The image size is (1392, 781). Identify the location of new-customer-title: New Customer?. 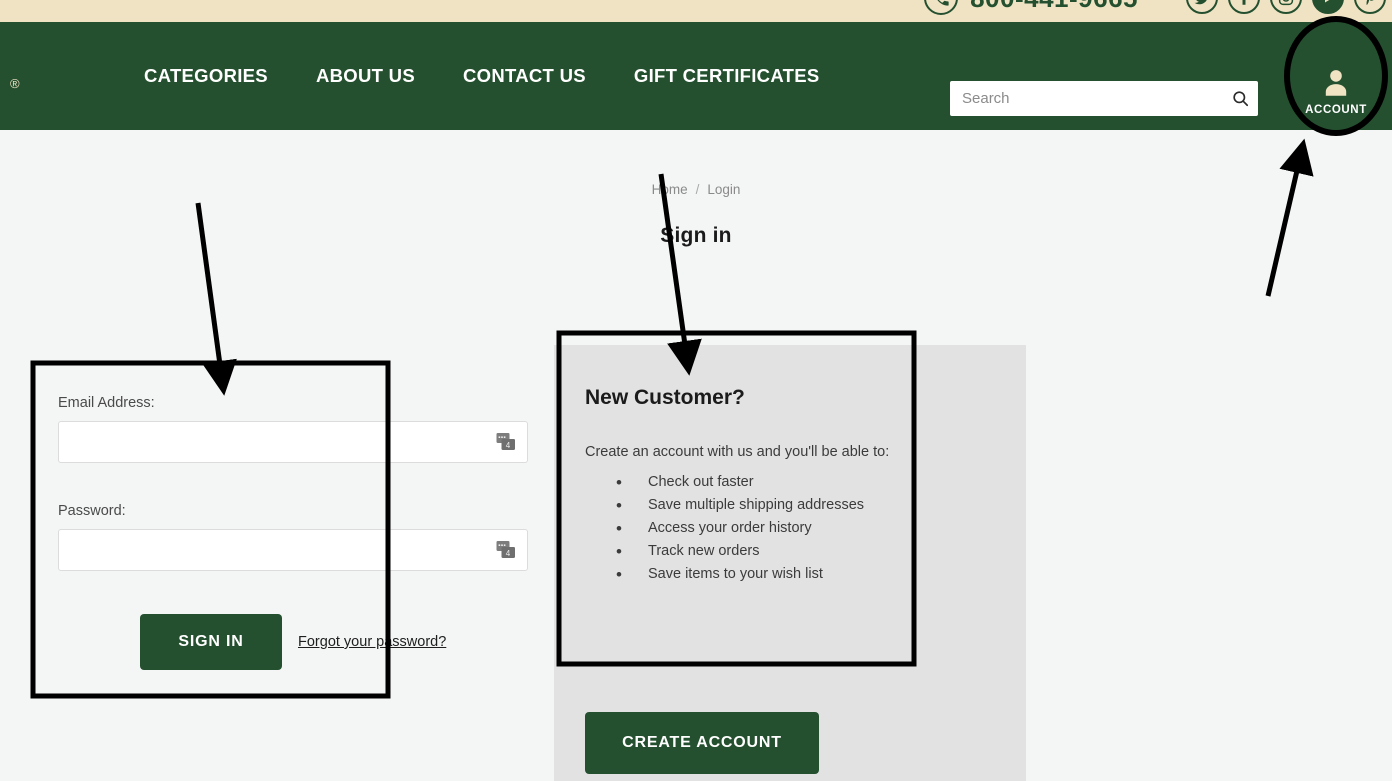
(665, 397).